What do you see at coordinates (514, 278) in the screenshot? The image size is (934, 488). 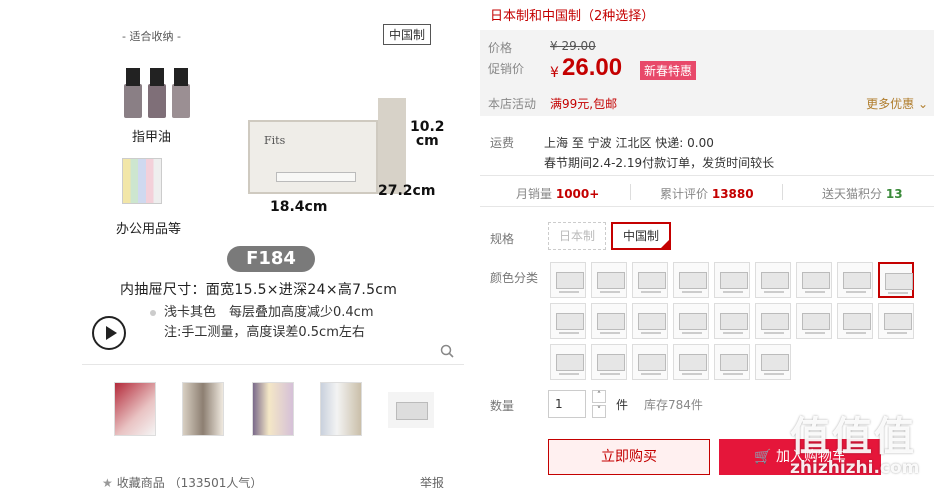 I see `color-label: 颜色分类` at bounding box center [514, 278].